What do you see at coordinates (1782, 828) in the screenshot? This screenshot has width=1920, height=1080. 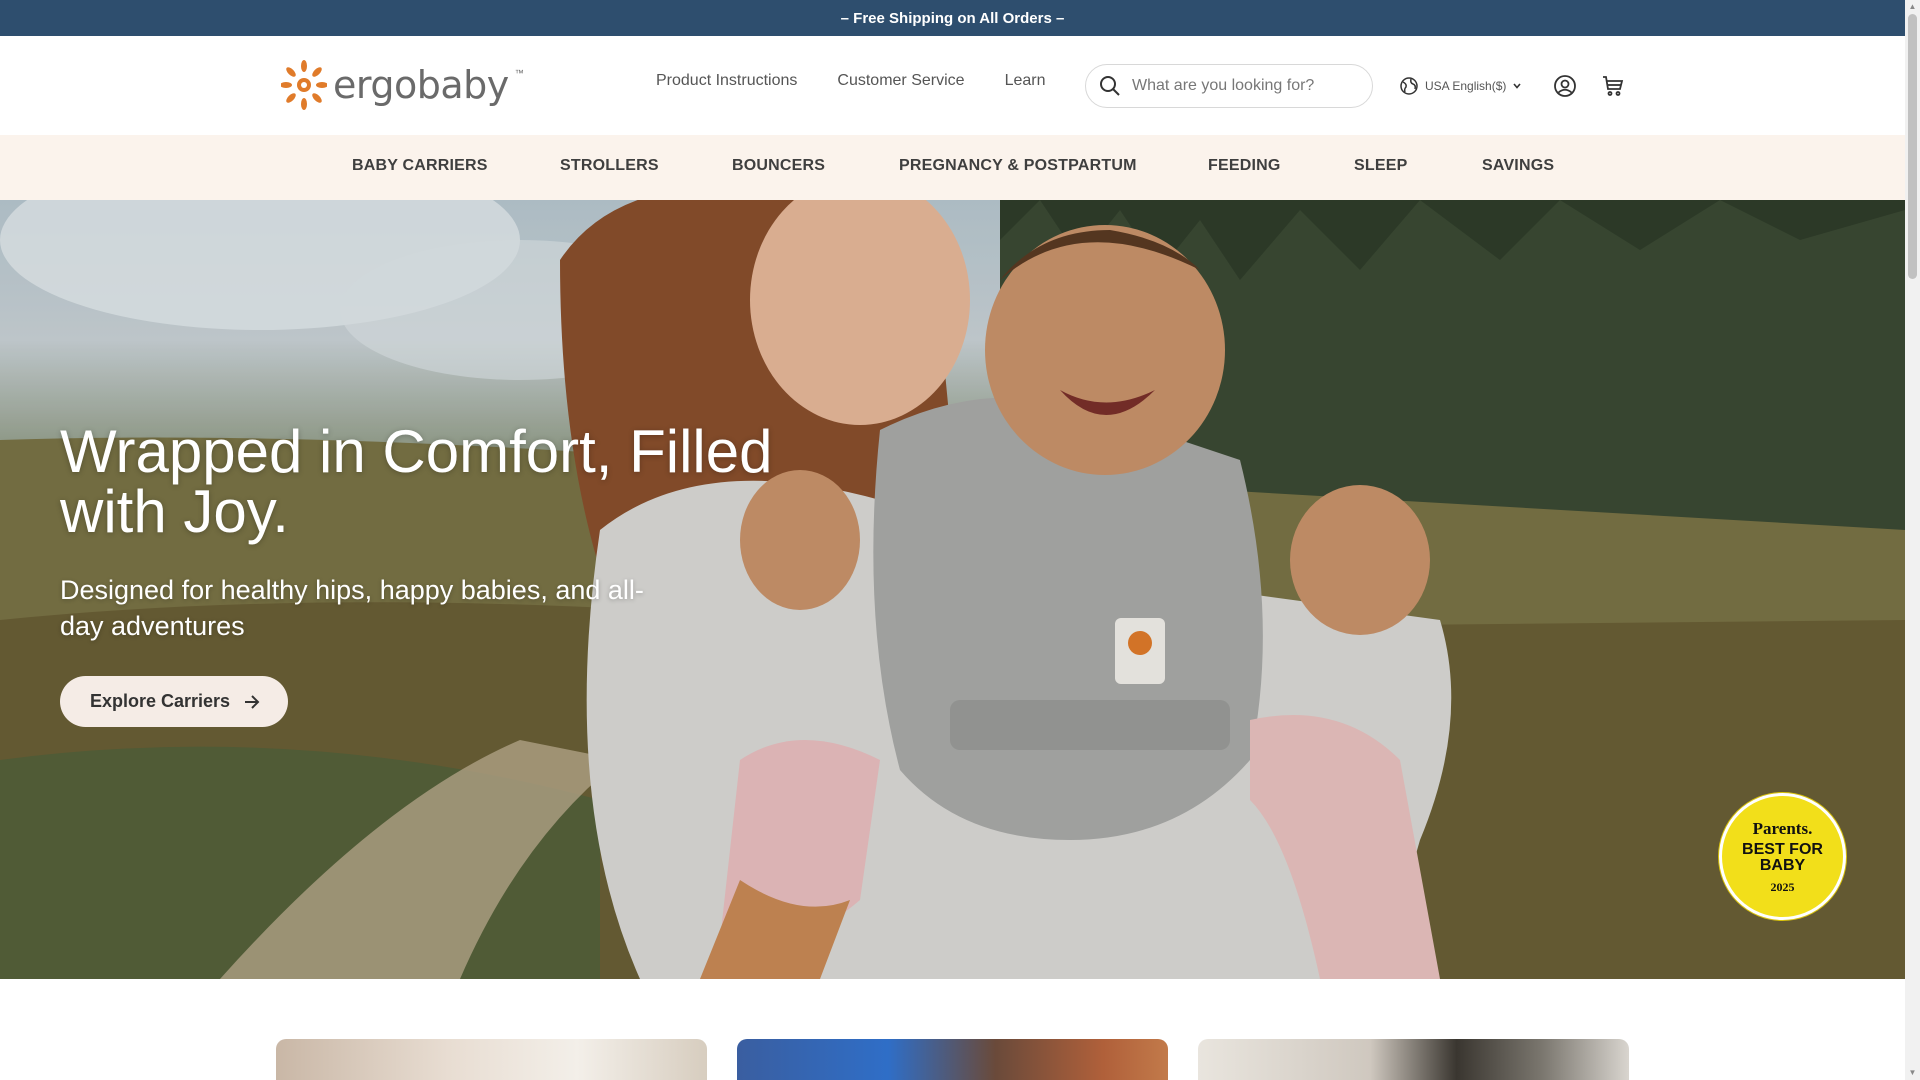 I see `award-brand: Parents.` at bounding box center [1782, 828].